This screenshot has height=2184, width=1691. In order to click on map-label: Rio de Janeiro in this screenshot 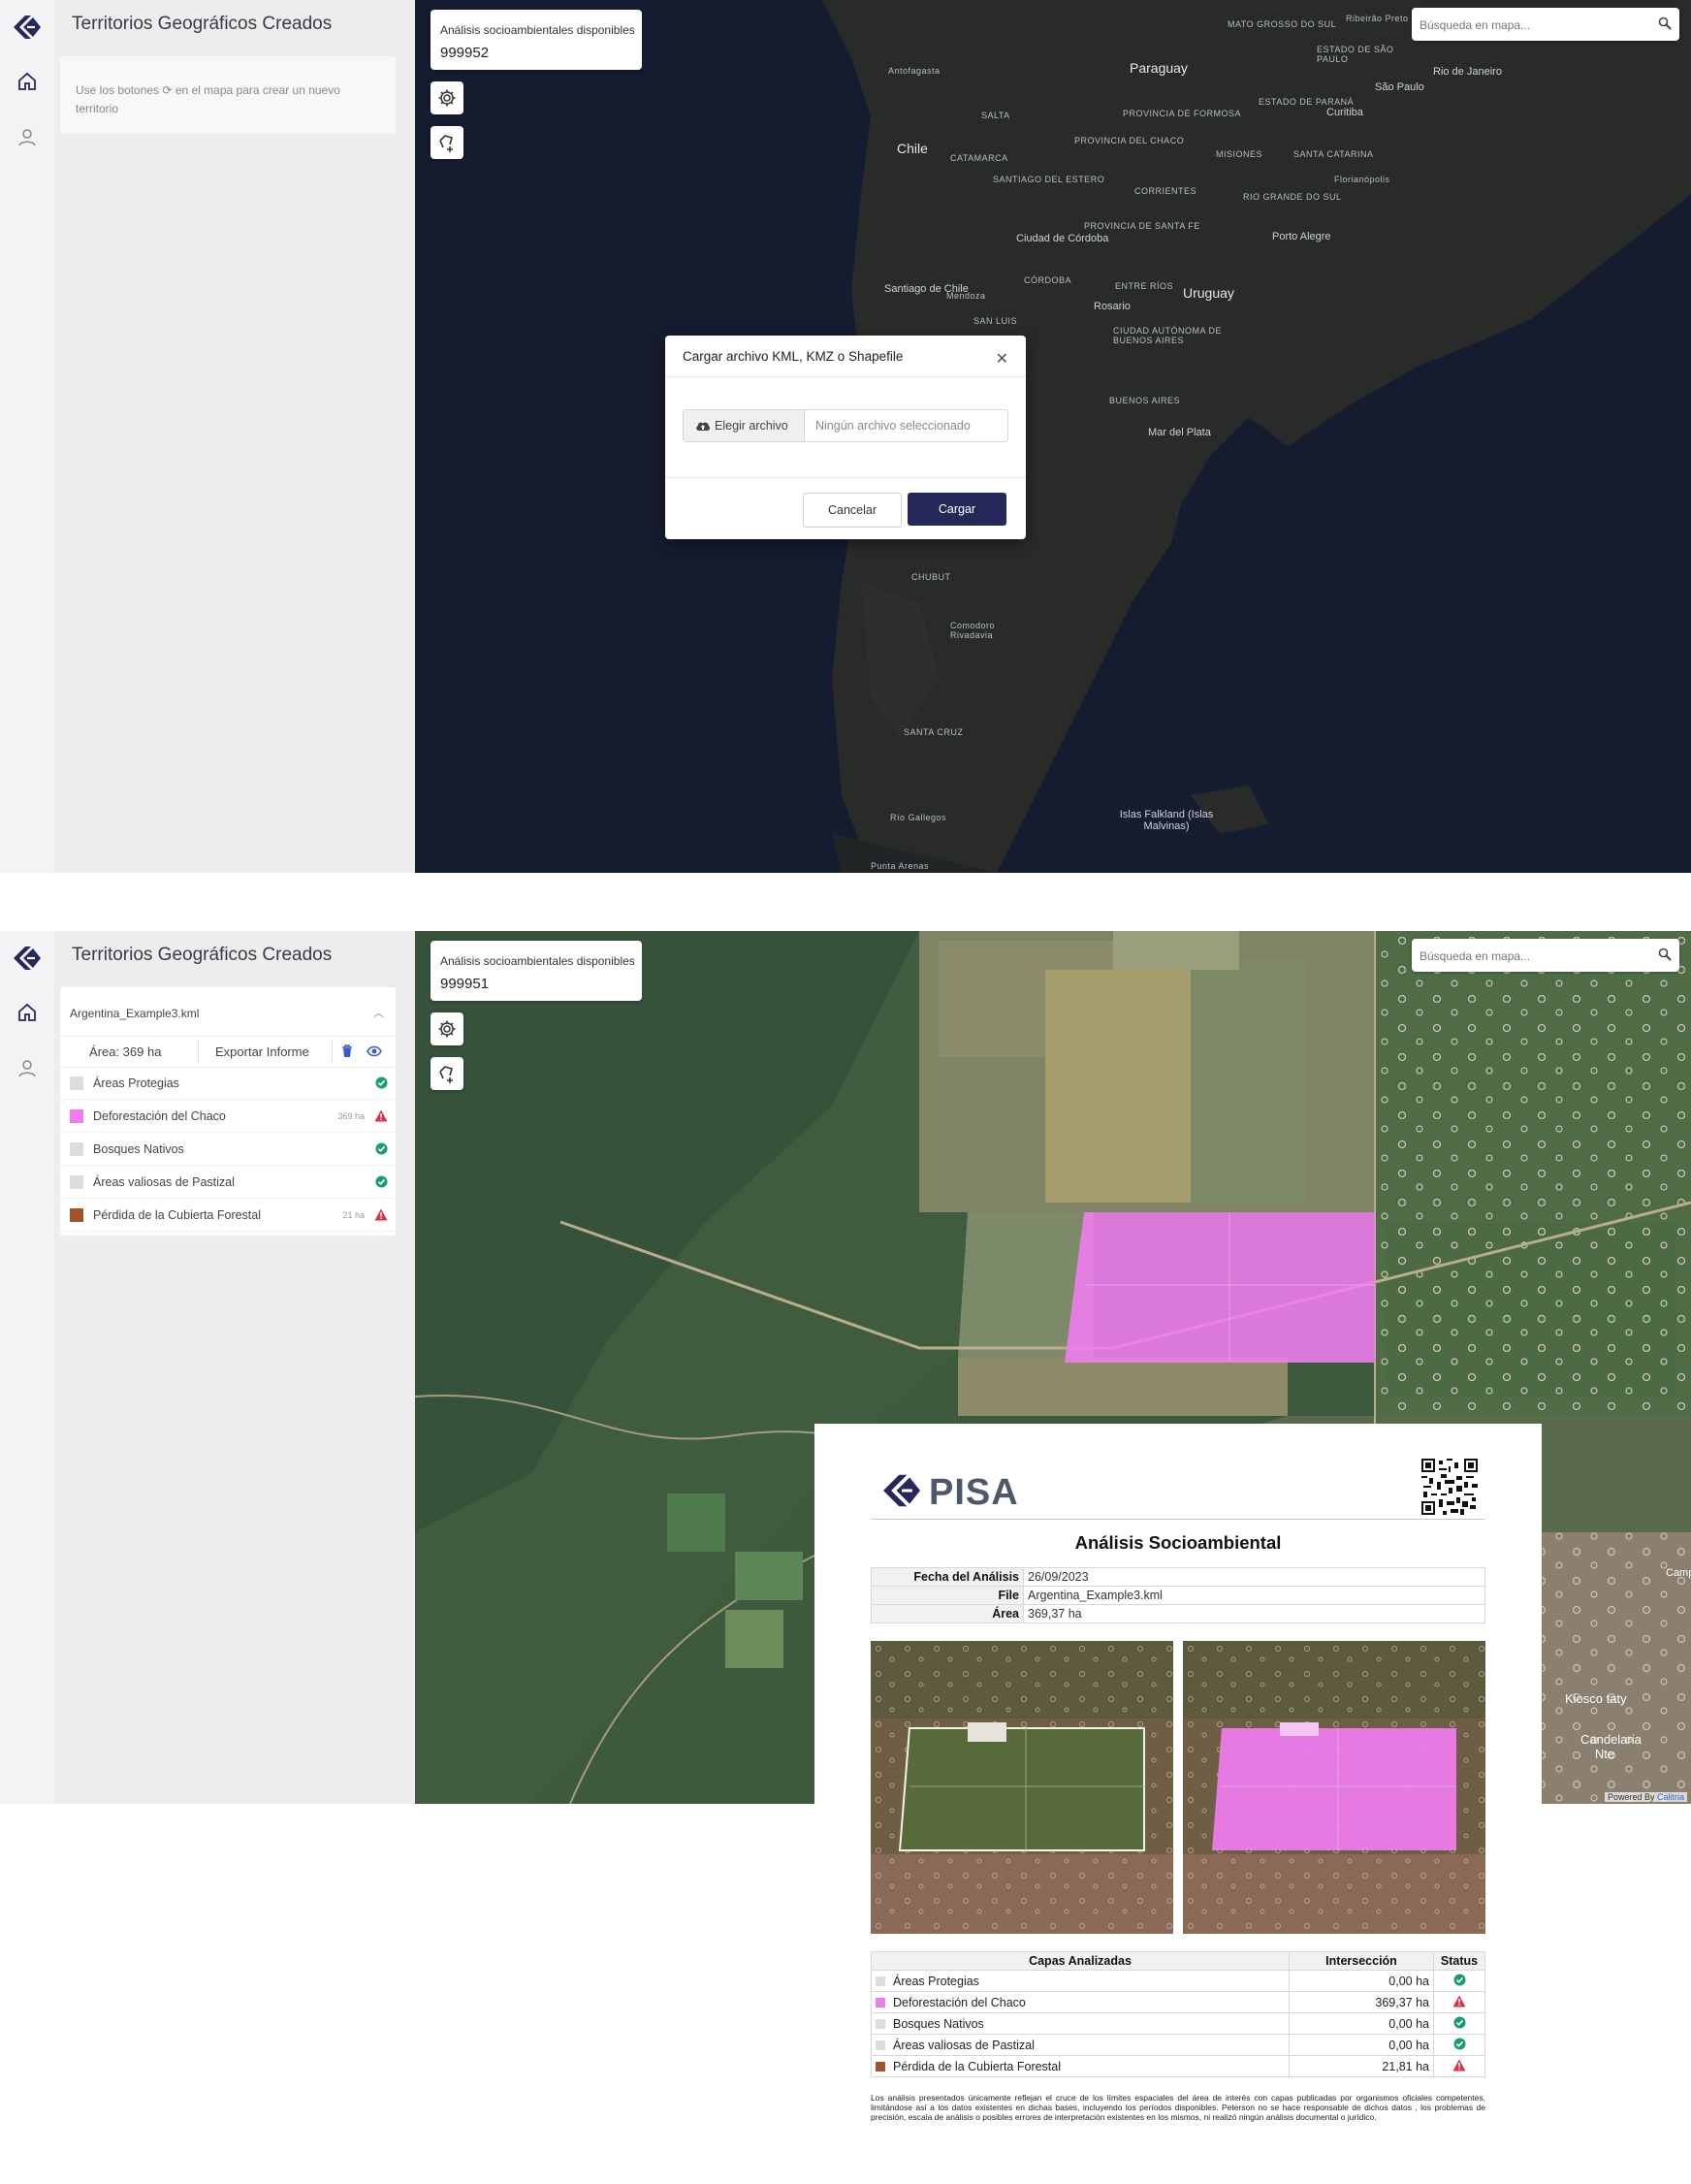, I will do `click(1467, 72)`.